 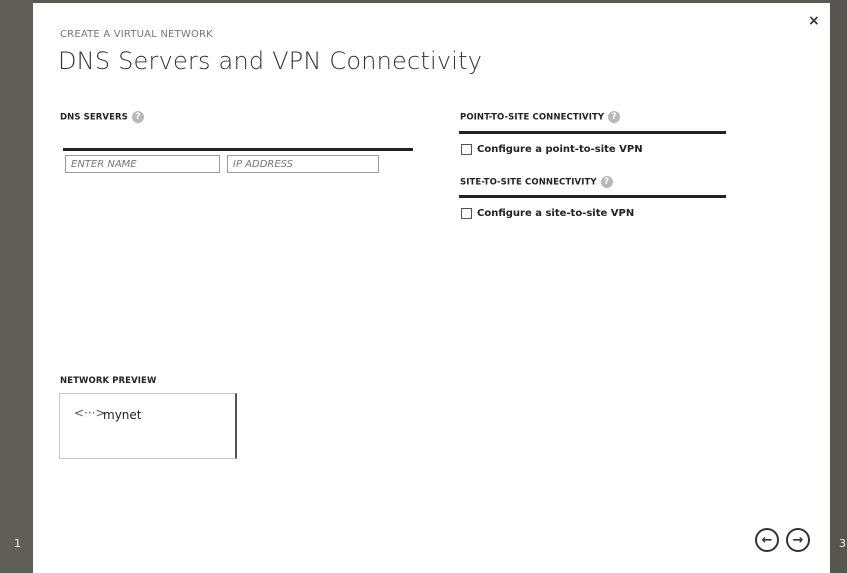 What do you see at coordinates (814, 21) in the screenshot?
I see `close-icon: ×` at bounding box center [814, 21].